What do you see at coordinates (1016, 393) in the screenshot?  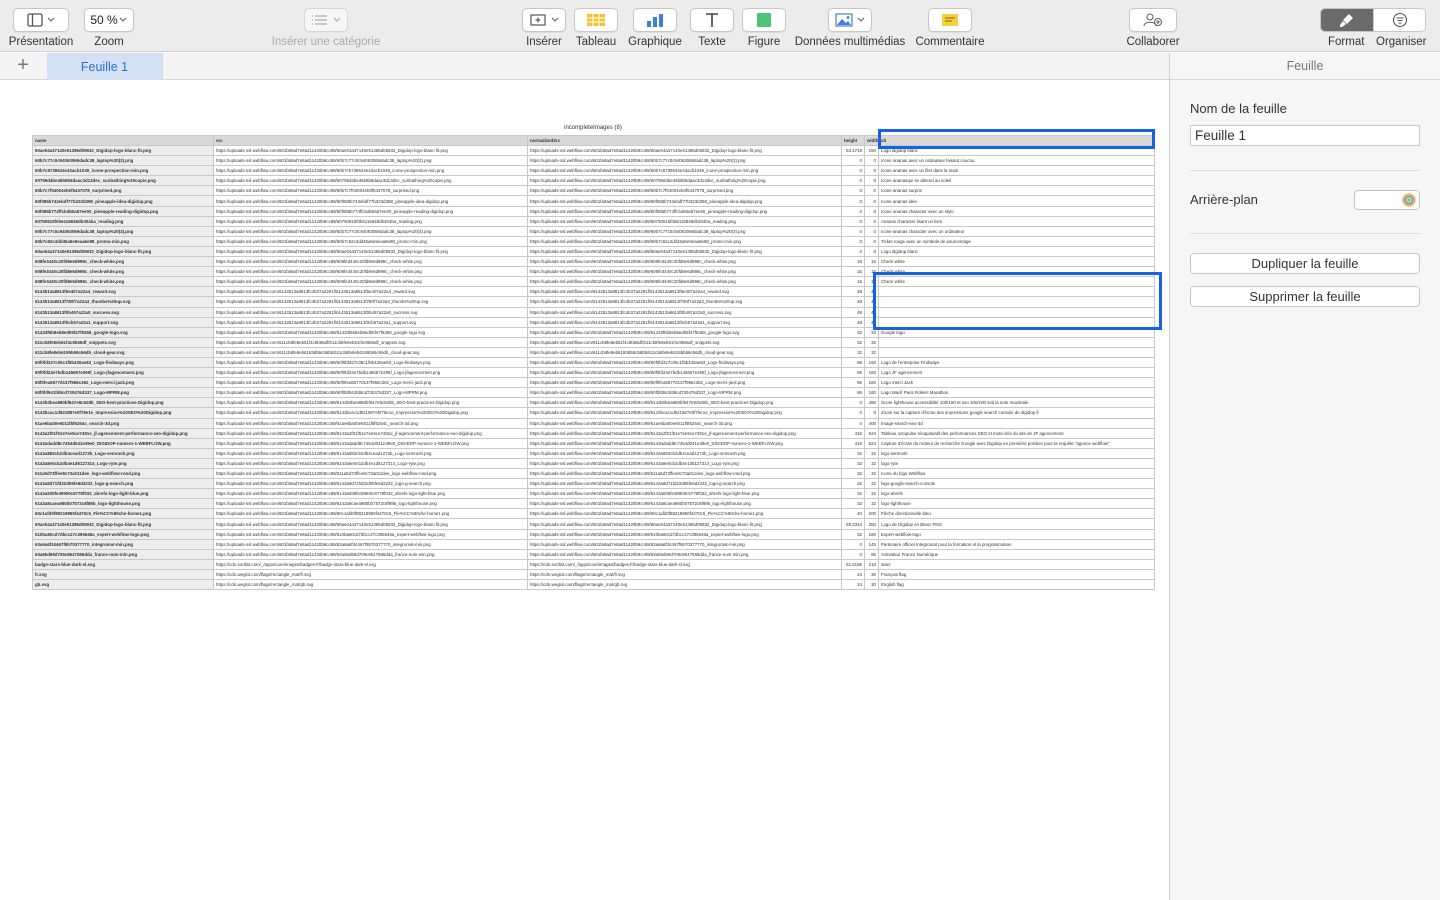 I see `table-cell: Logo Macif Paris Rollers Marathon` at bounding box center [1016, 393].